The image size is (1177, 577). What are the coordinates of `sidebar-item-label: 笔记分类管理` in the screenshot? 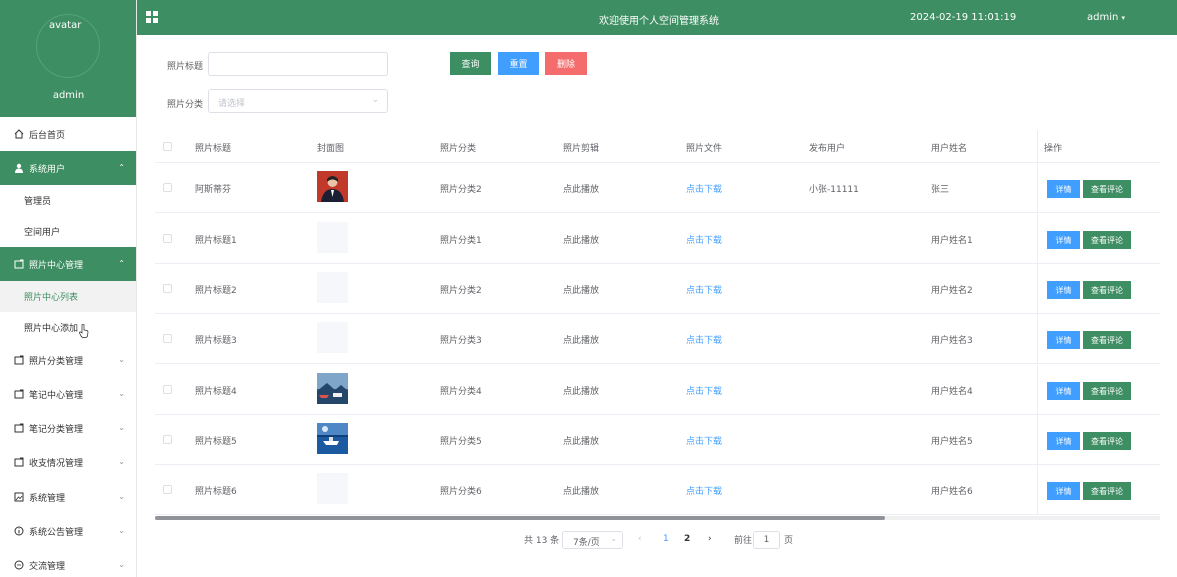 It's located at (56, 429).